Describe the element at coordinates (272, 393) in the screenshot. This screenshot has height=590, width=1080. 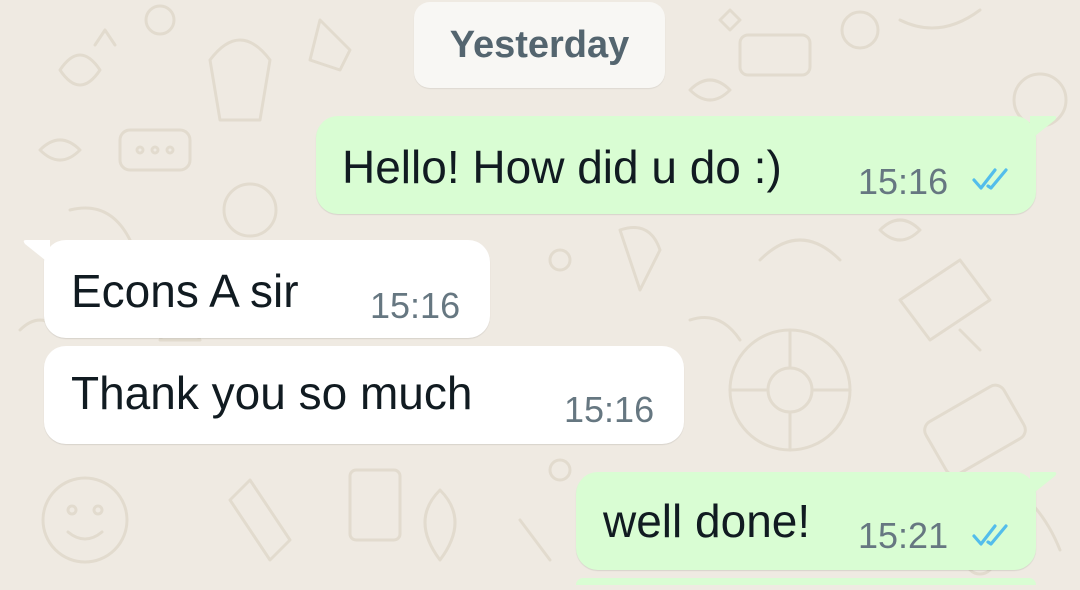
I see `message-text: Thank you so much` at that location.